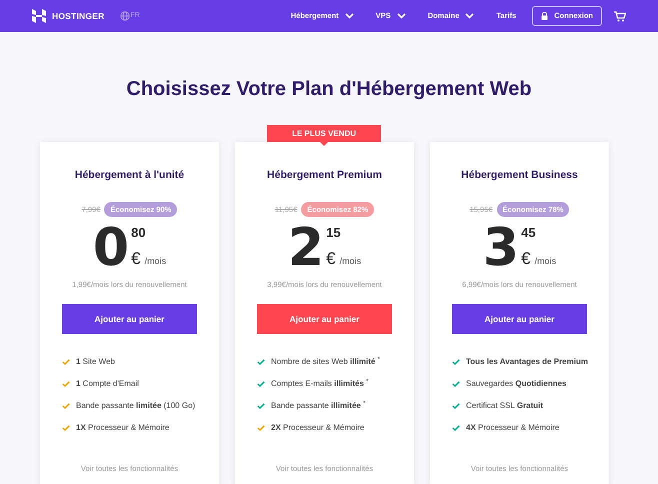  I want to click on page-heading: Choisissez Votre Plan d'Hébergement Web, so click(329, 89).